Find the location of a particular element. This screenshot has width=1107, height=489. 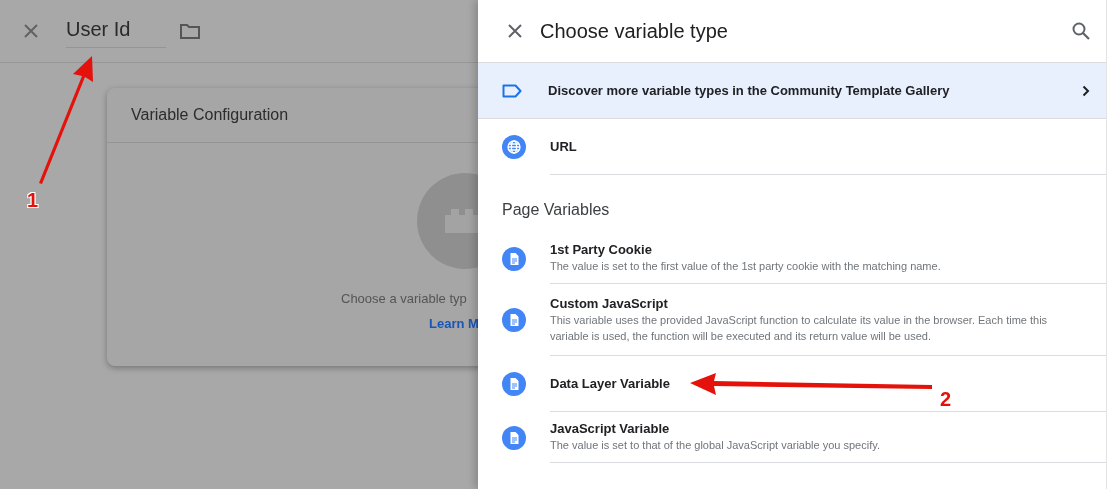

brick-icon is located at coordinates (461, 221).